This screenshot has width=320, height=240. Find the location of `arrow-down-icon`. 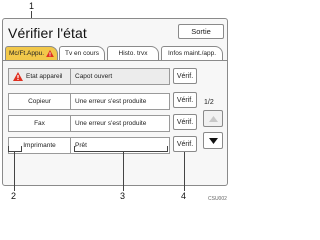

arrow-down-icon is located at coordinates (213, 140).